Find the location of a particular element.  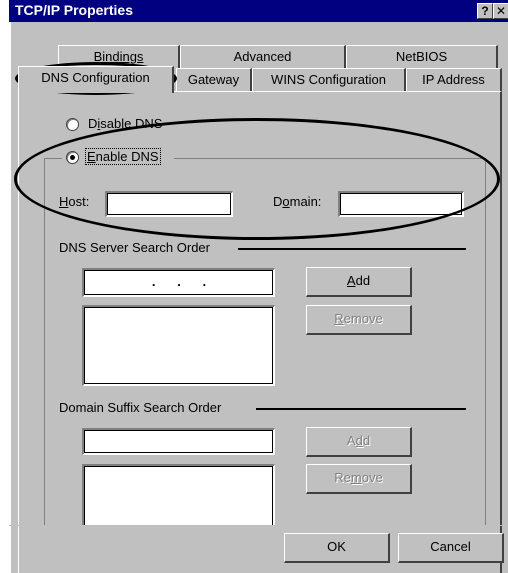

tab-label: Gateway is located at coordinates (213, 79).